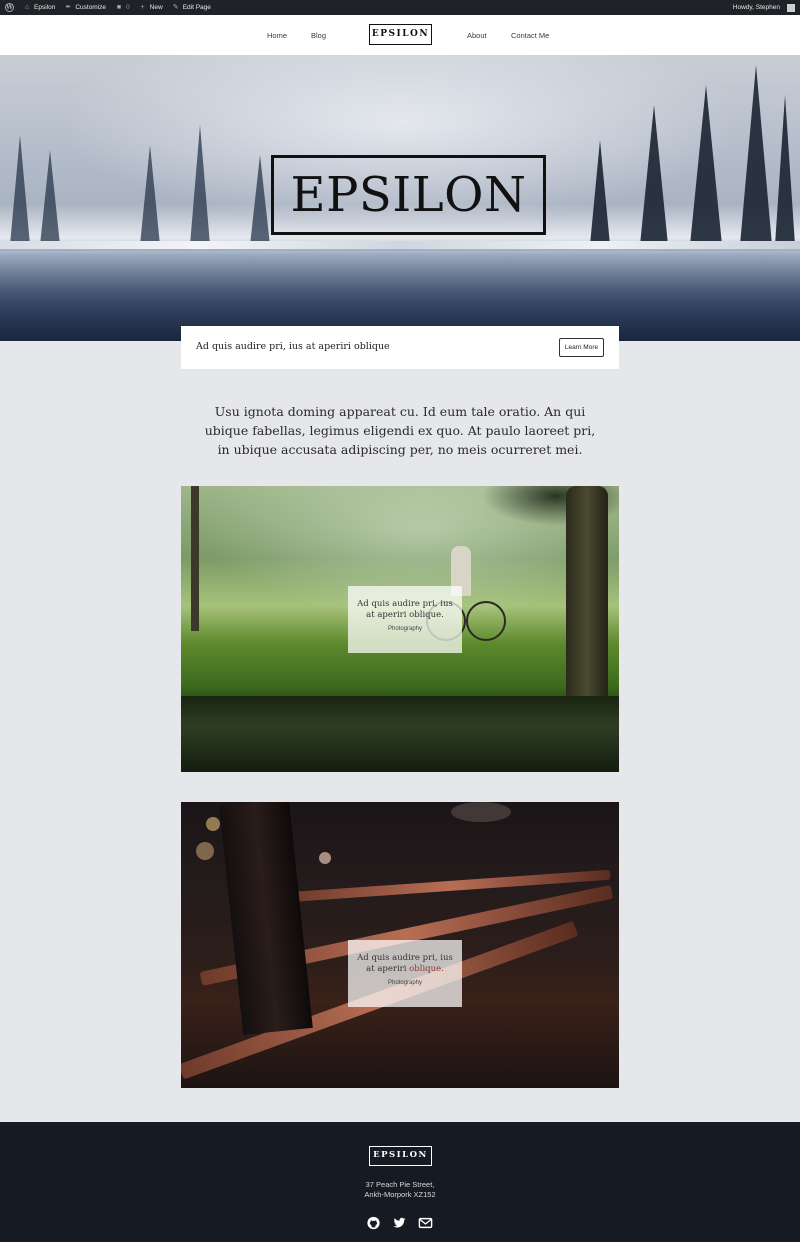 This screenshot has width=800, height=1242. Describe the element at coordinates (477, 35) in the screenshot. I see `nav-item-about: About` at that location.